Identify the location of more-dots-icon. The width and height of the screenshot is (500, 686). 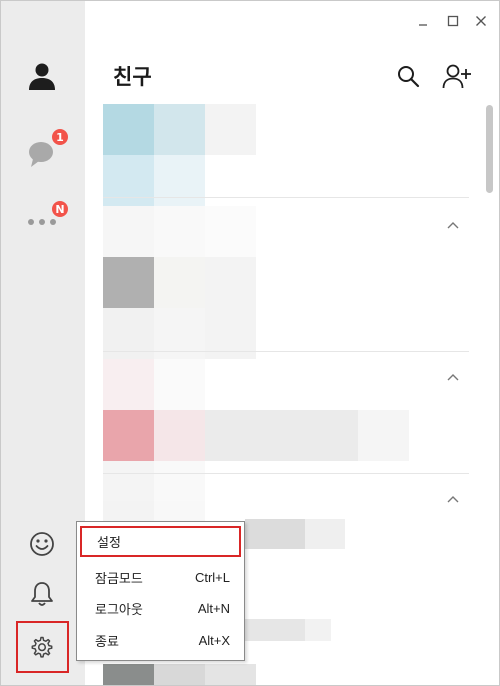
(42, 222).